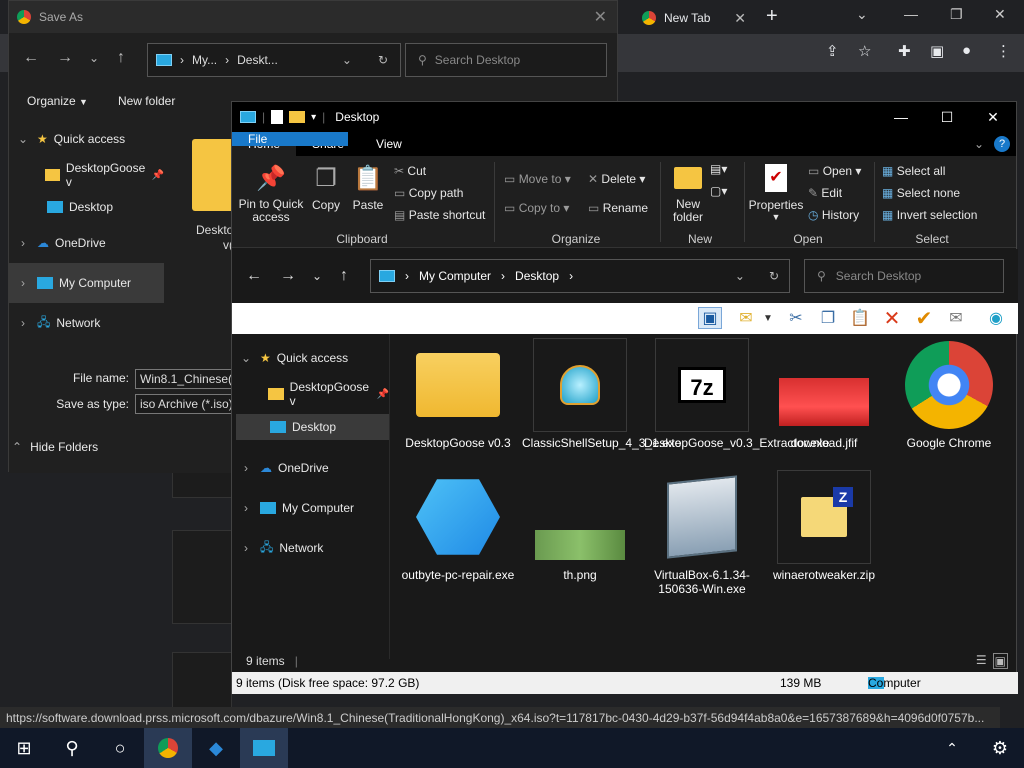 This screenshot has height=768, width=1024. What do you see at coordinates (57, 101) in the screenshot?
I see `organize-button: Organize ▼` at bounding box center [57, 101].